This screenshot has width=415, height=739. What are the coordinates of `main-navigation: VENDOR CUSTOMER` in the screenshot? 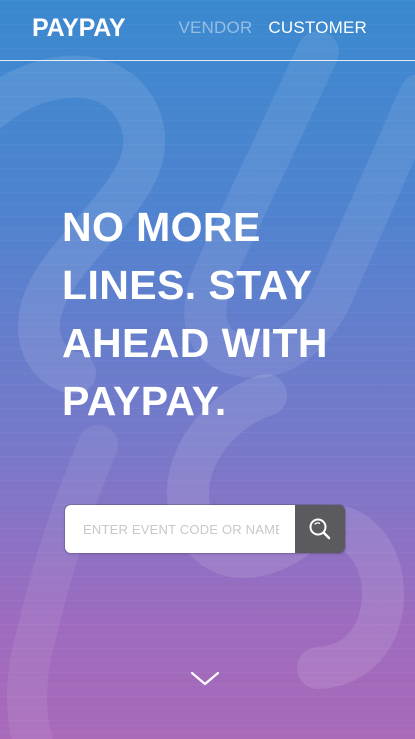 It's located at (272, 28).